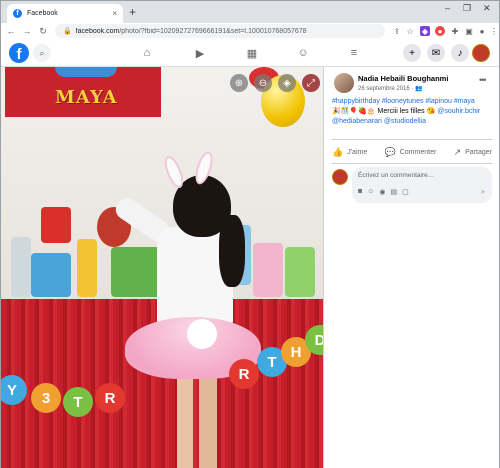 The height and width of the screenshot is (468, 500). Describe the element at coordinates (483, 192) in the screenshot. I see `send-icon: ➤` at that location.